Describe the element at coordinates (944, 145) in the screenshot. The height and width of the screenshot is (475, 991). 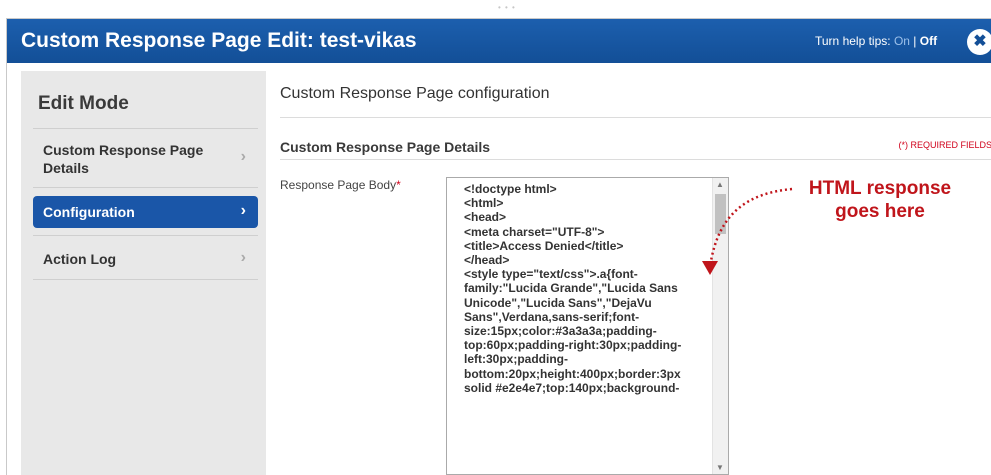
I see `required-fields-note: (*) REQUIRED FIELDS` at that location.